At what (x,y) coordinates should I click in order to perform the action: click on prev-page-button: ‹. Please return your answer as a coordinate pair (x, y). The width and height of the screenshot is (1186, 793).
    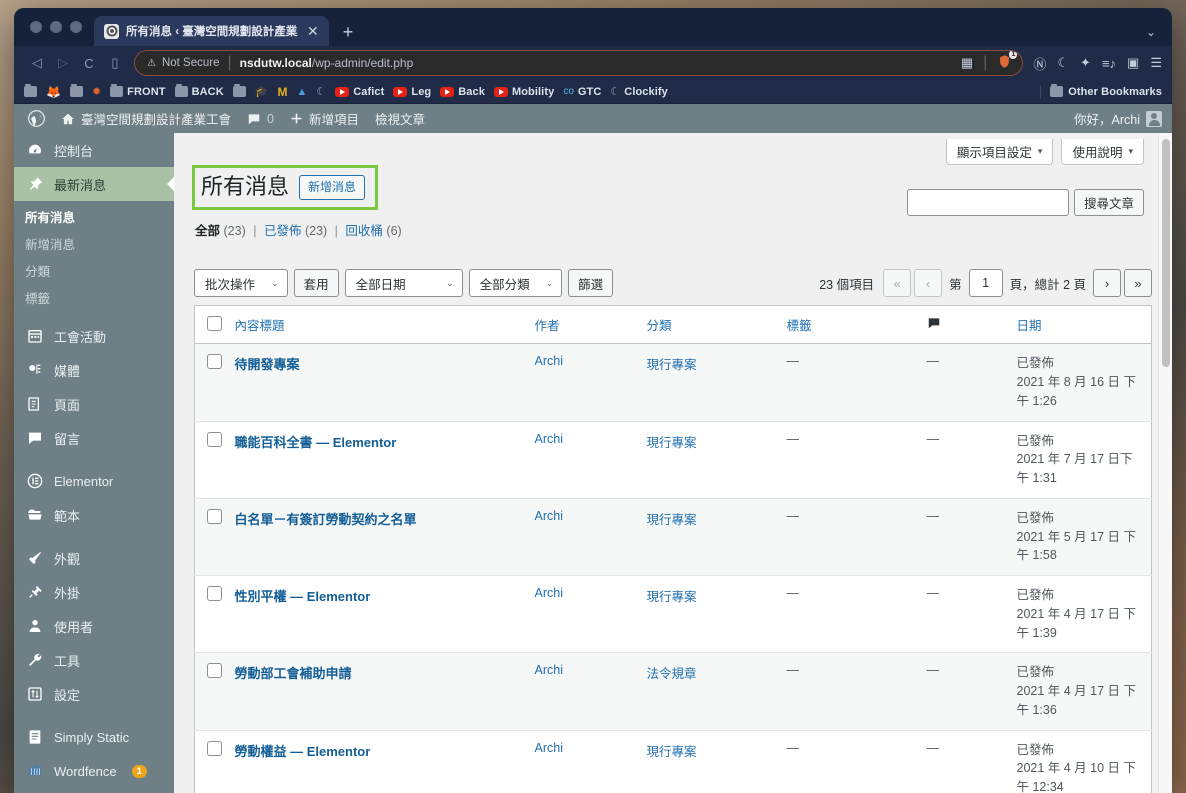
    Looking at the image, I should click on (928, 283).